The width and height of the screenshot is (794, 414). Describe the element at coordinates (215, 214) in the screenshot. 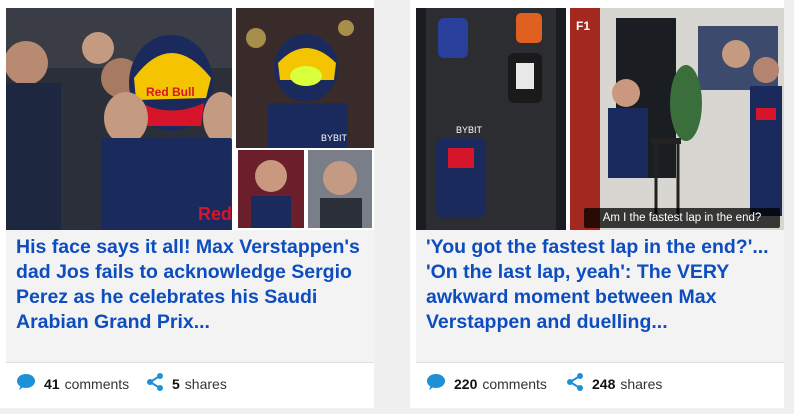

I see `svg-text: Red` at that location.